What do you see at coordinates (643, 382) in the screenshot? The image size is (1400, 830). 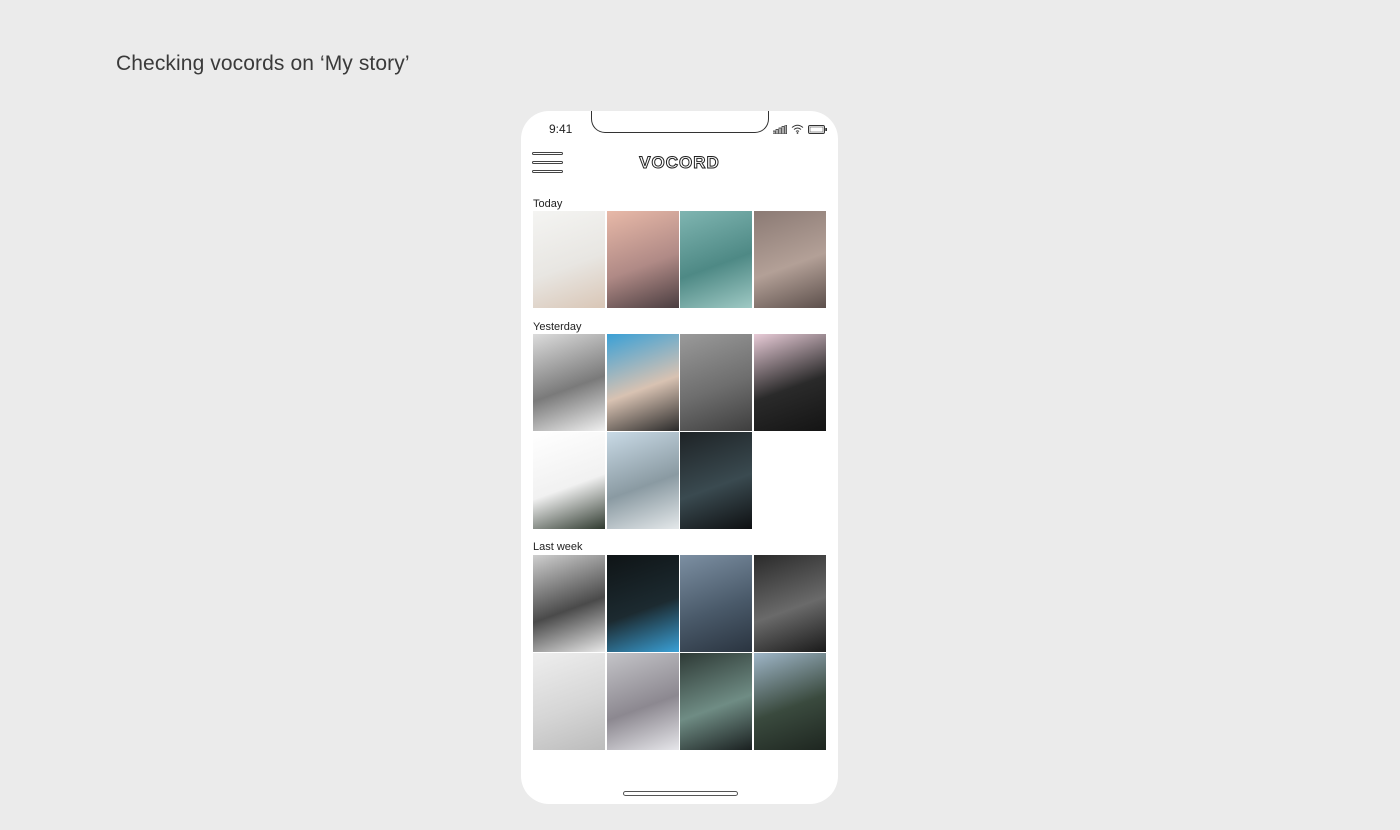 I see `photo-pool-swimmer` at bounding box center [643, 382].